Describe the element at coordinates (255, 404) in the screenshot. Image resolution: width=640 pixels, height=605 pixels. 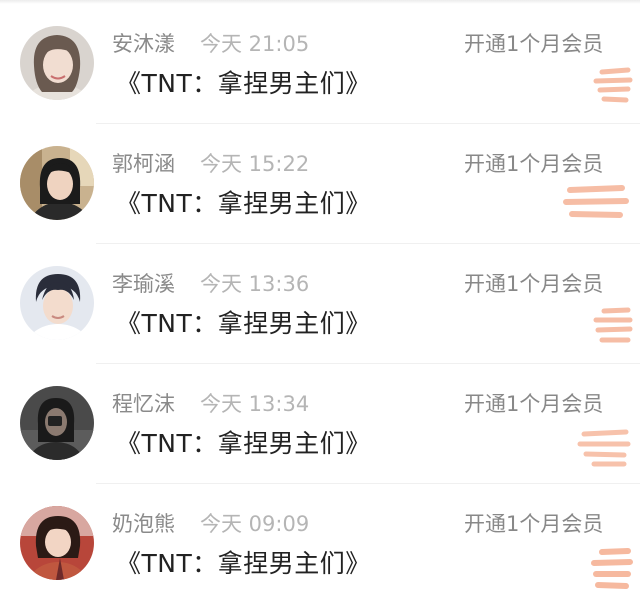
I see `timestamp: 今天 13:34` at that location.